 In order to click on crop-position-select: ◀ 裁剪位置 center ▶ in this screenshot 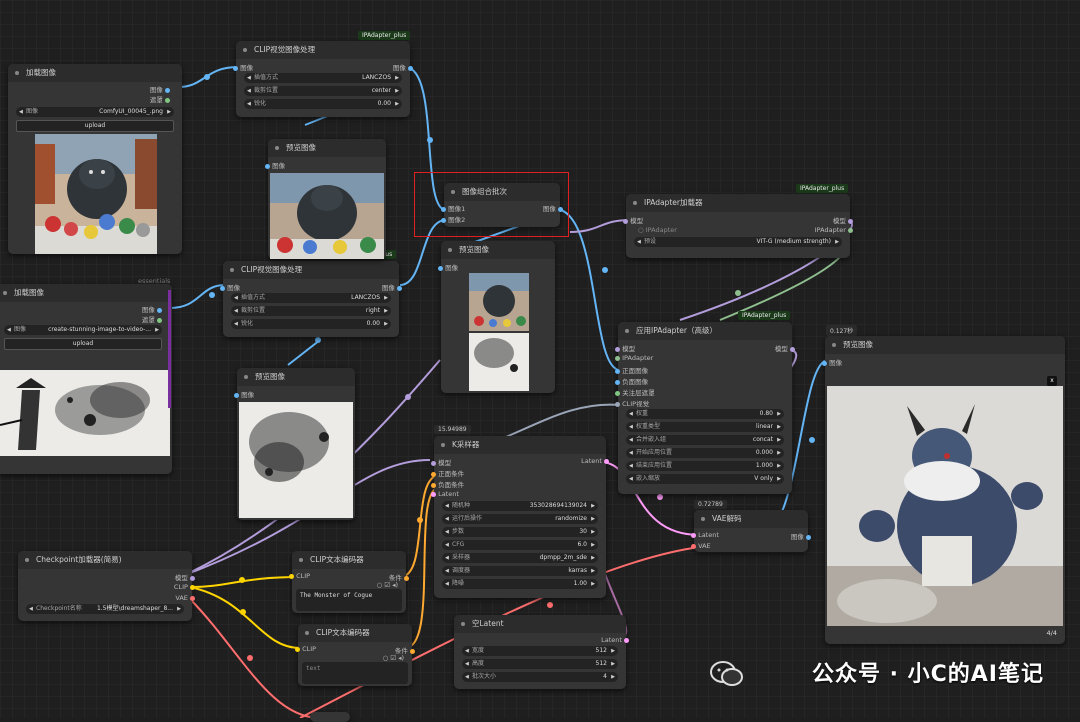, I will do `click(323, 91)`.